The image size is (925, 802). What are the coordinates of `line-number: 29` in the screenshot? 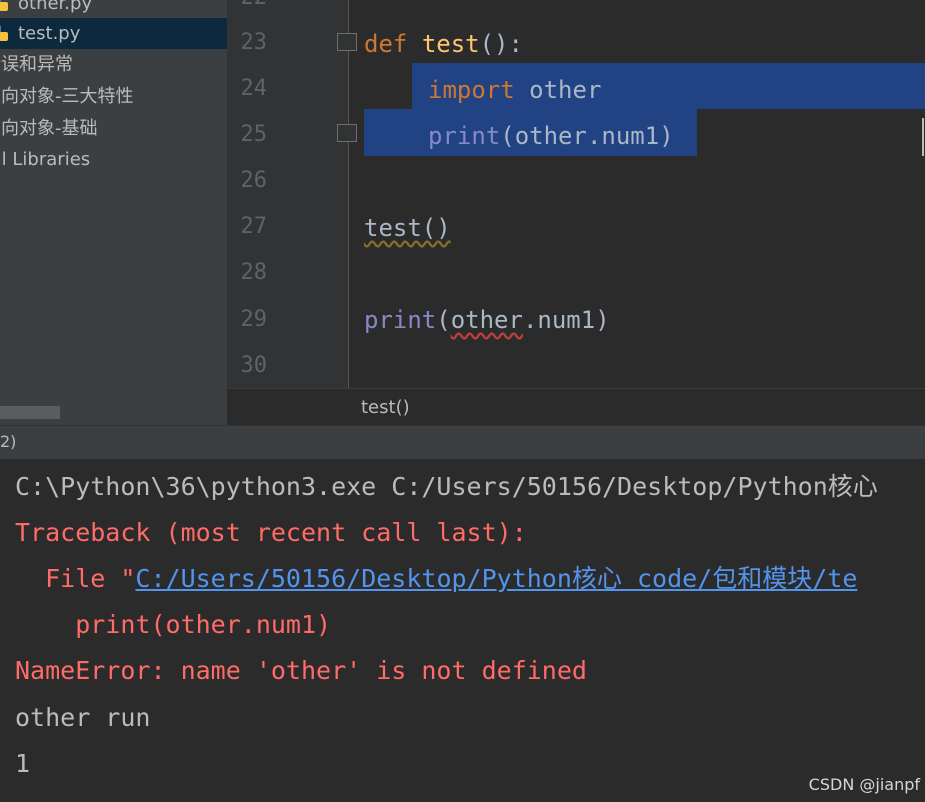 It's located at (254, 319).